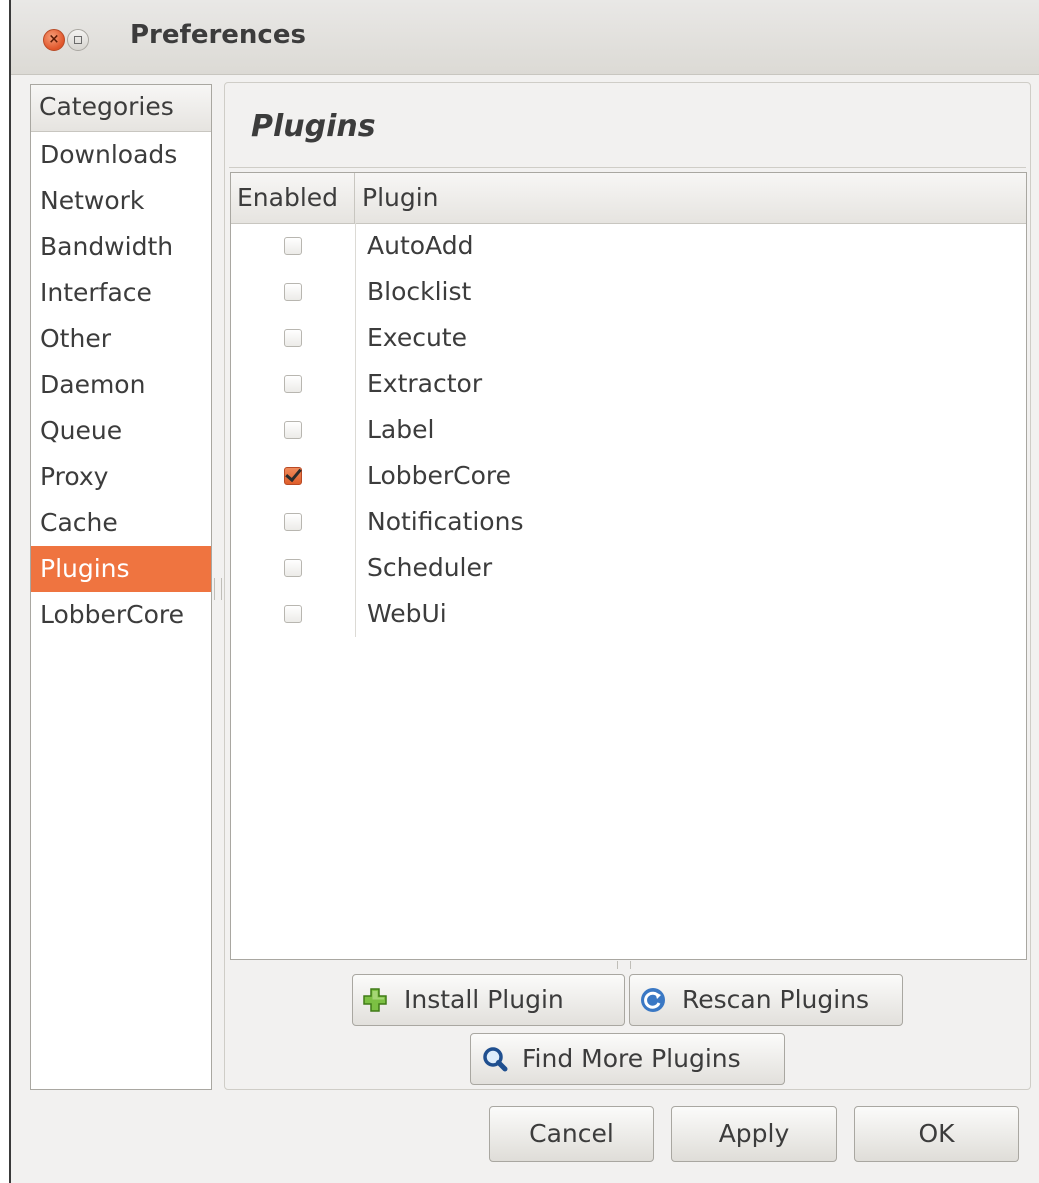  What do you see at coordinates (627, 167) in the screenshot?
I see `title-divider` at bounding box center [627, 167].